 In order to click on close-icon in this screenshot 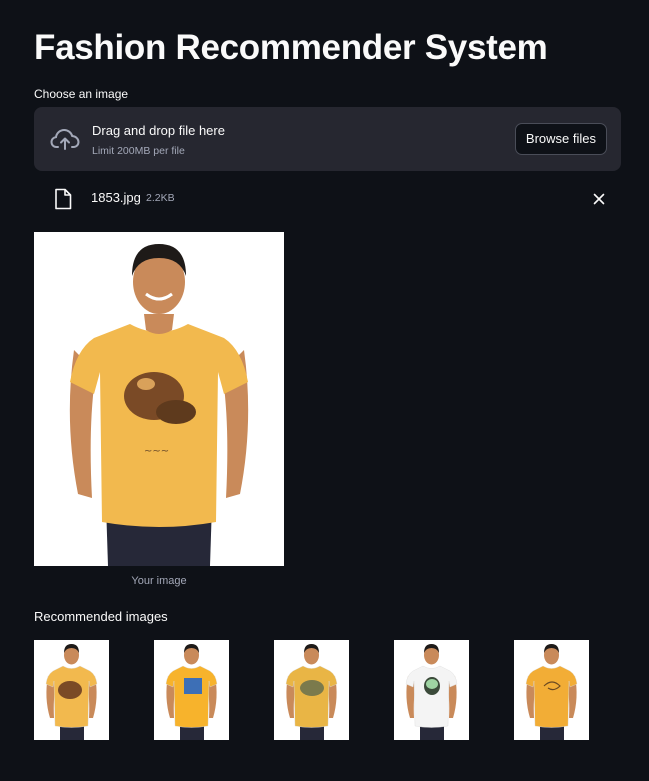, I will do `click(599, 199)`.